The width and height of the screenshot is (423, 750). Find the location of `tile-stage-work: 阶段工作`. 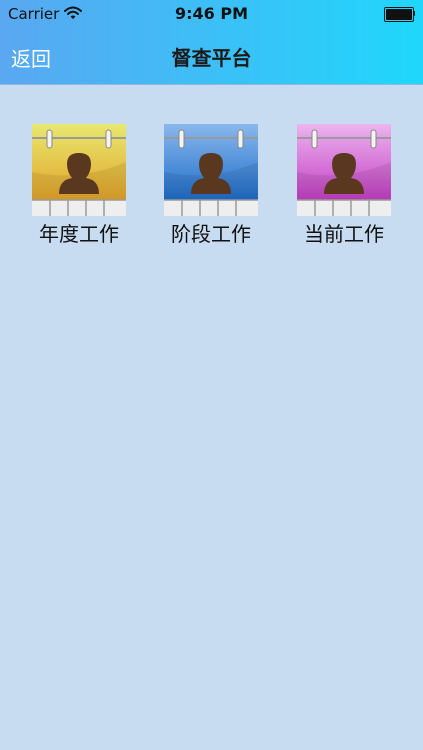

tile-stage-work: 阶段工作 is located at coordinates (211, 189).